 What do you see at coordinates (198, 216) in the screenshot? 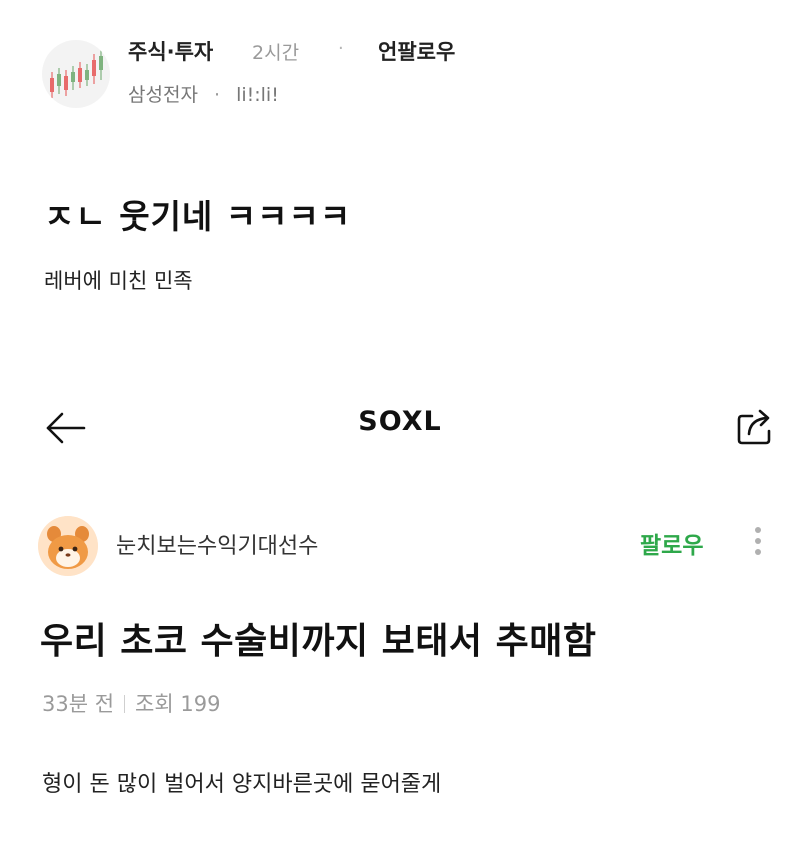
I see `post-title: ㅈㄴ 웃기네 ㅋㅋㅋㅋ` at bounding box center [198, 216].